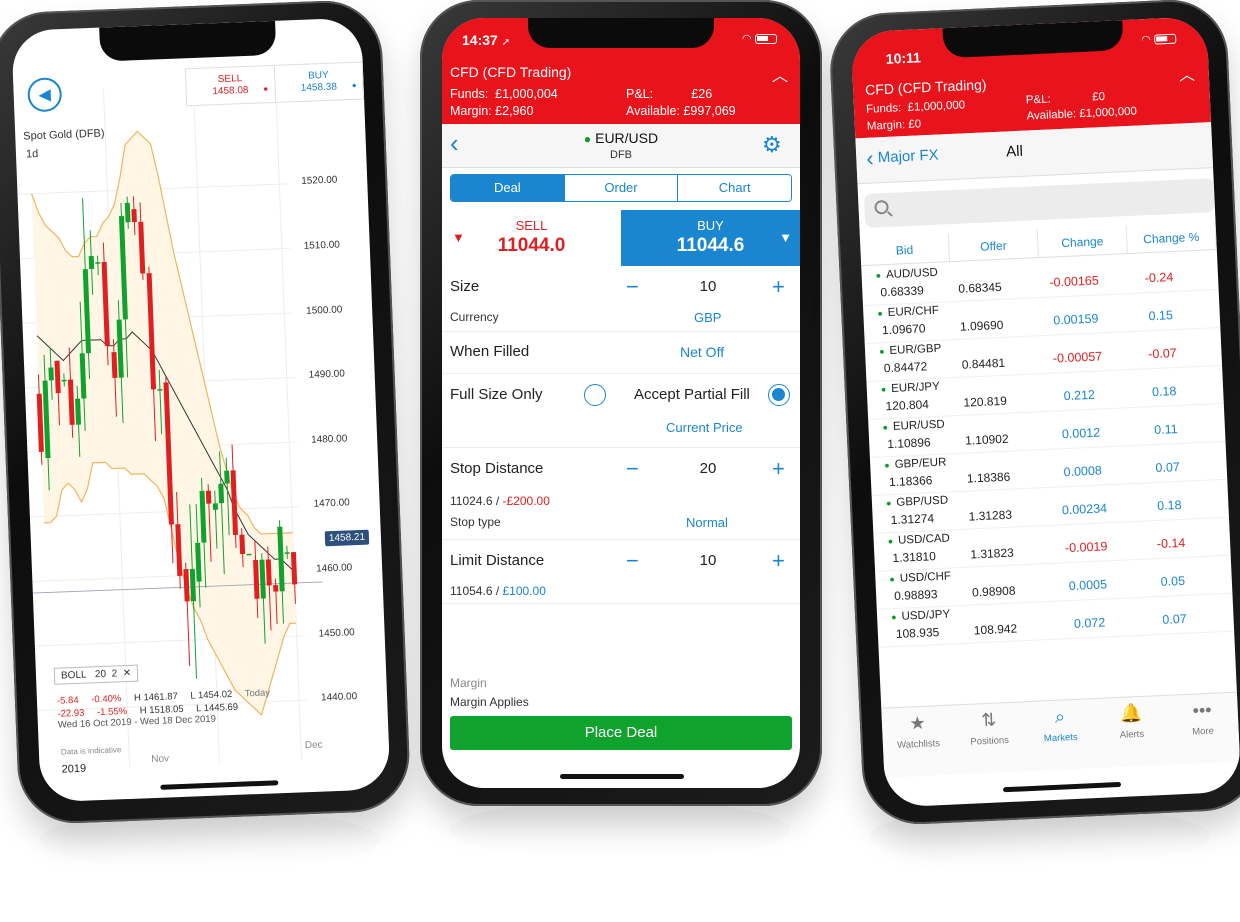  I want to click on tab-label: Alerts, so click(1132, 734).